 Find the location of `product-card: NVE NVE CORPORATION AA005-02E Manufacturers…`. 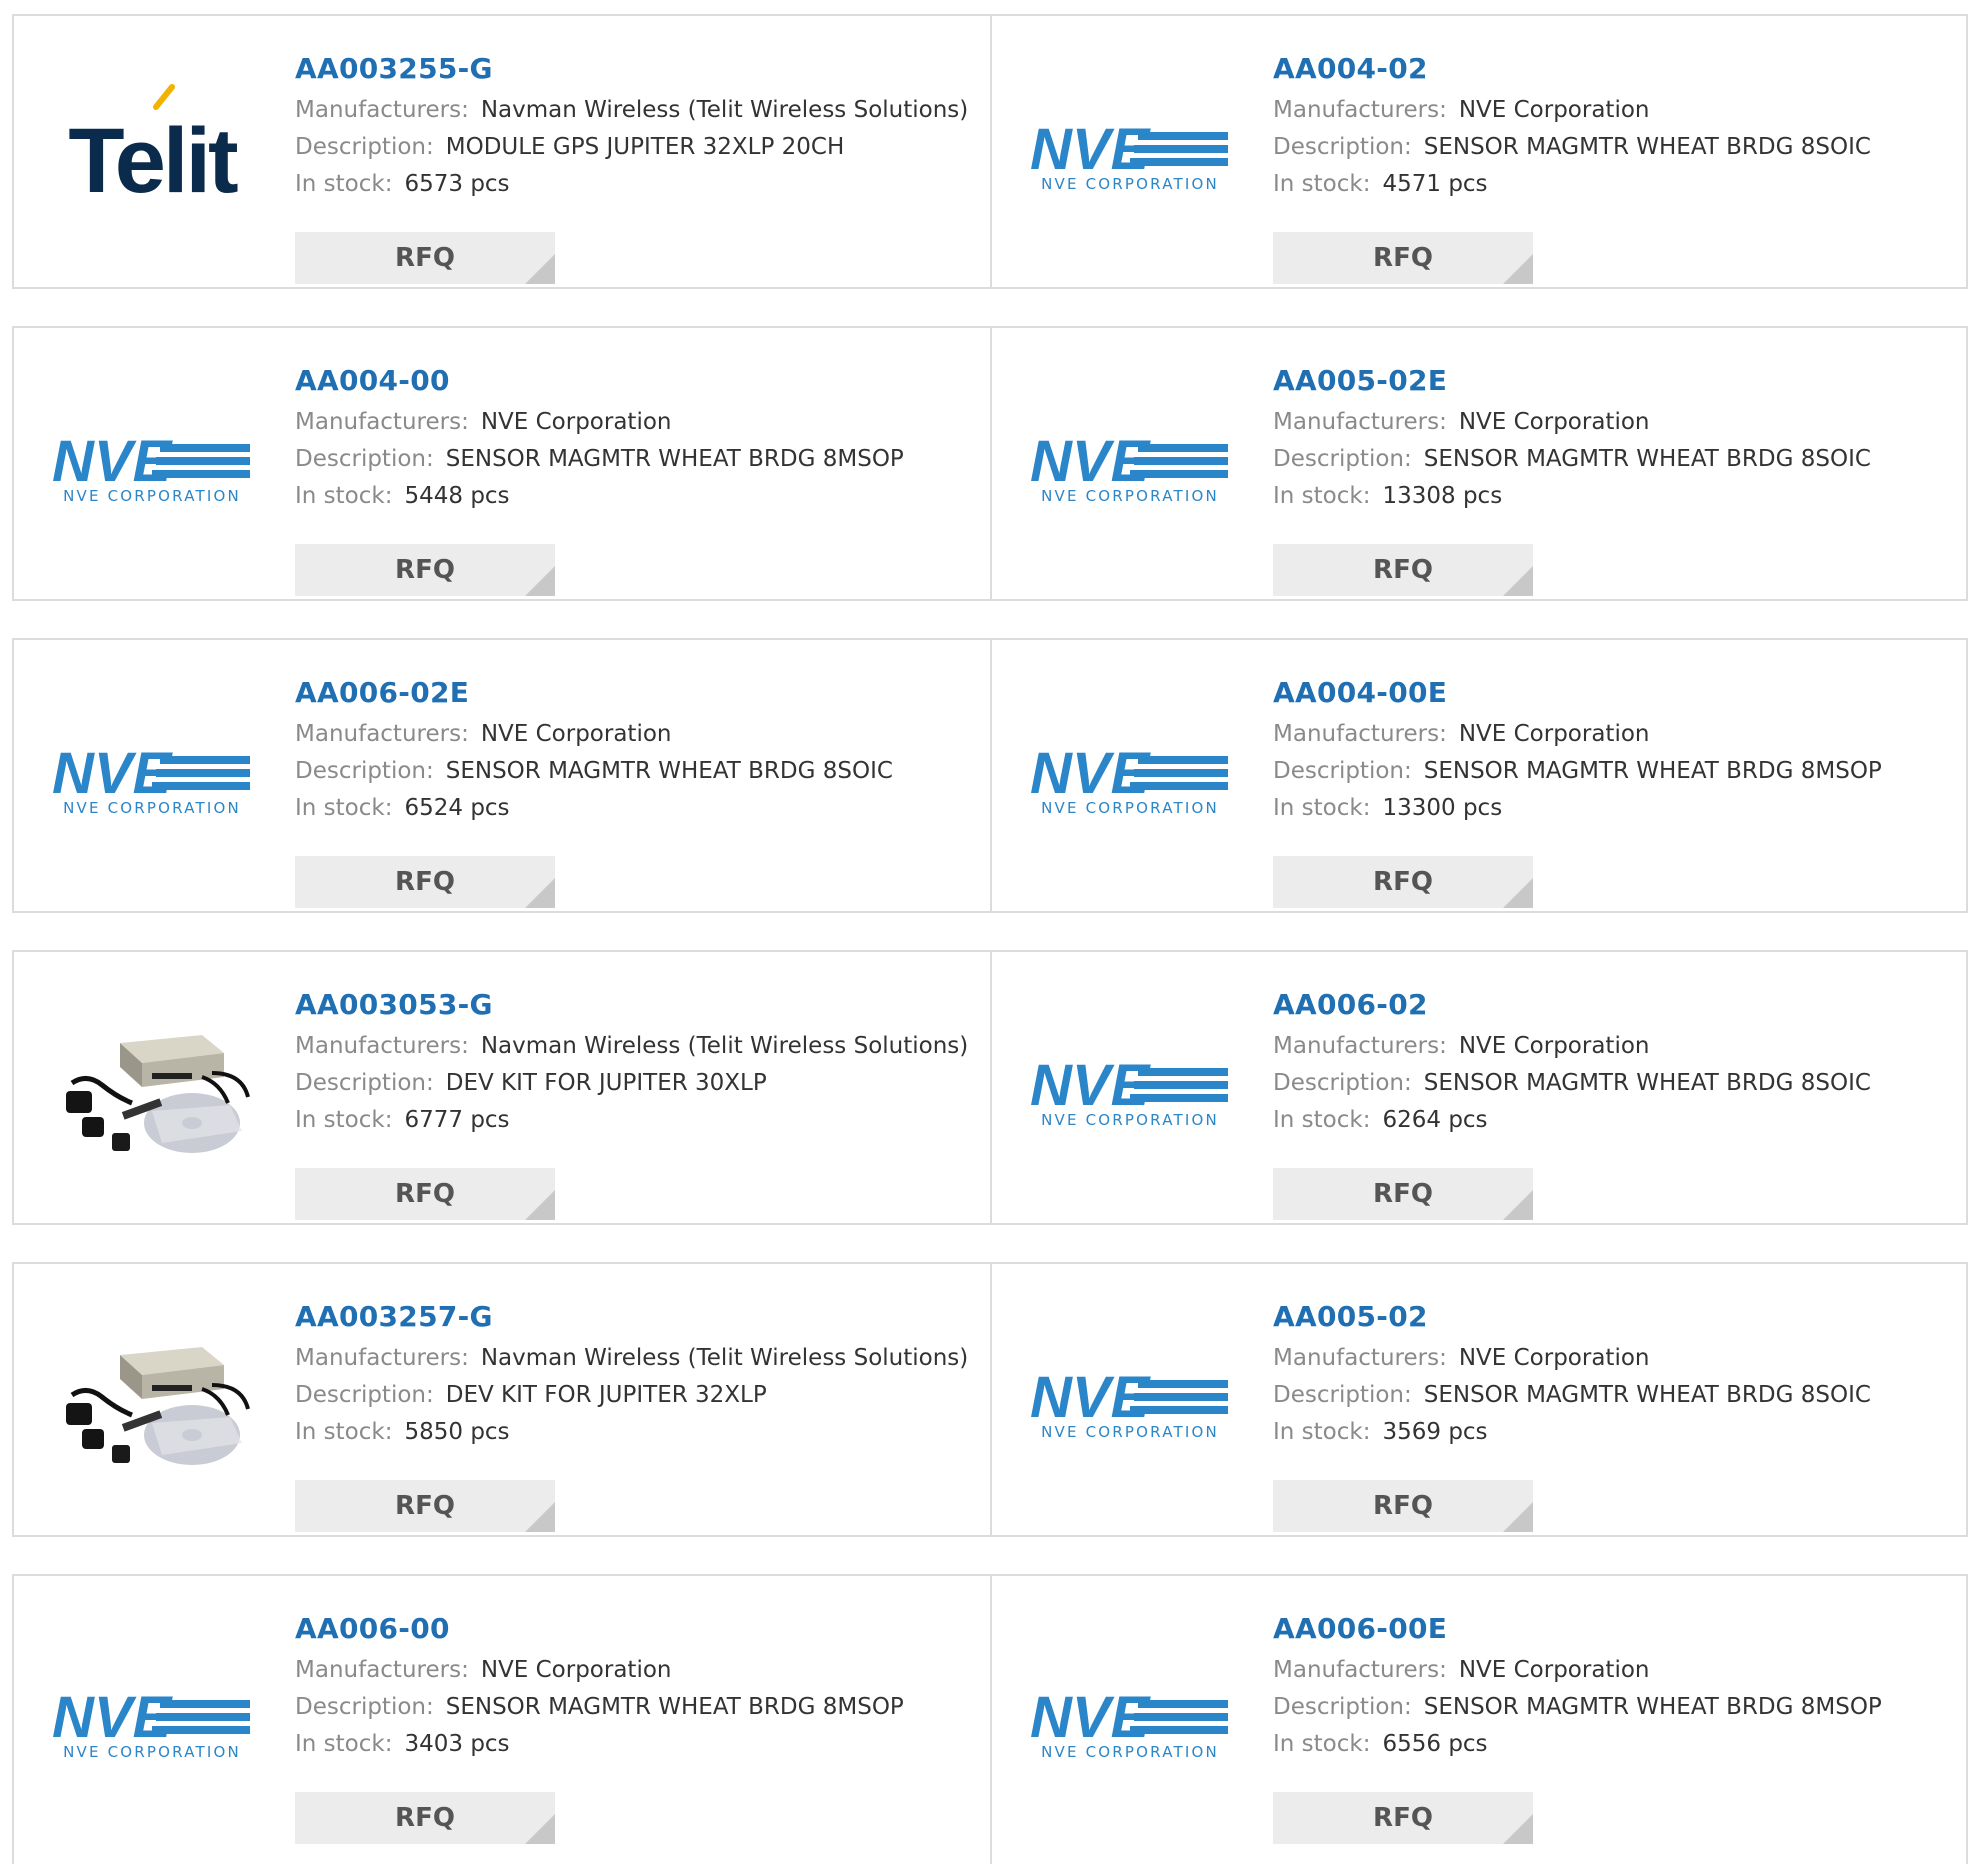

product-card: NVE NVE CORPORATION AA005-02E Manufacturers… is located at coordinates (1479, 463).